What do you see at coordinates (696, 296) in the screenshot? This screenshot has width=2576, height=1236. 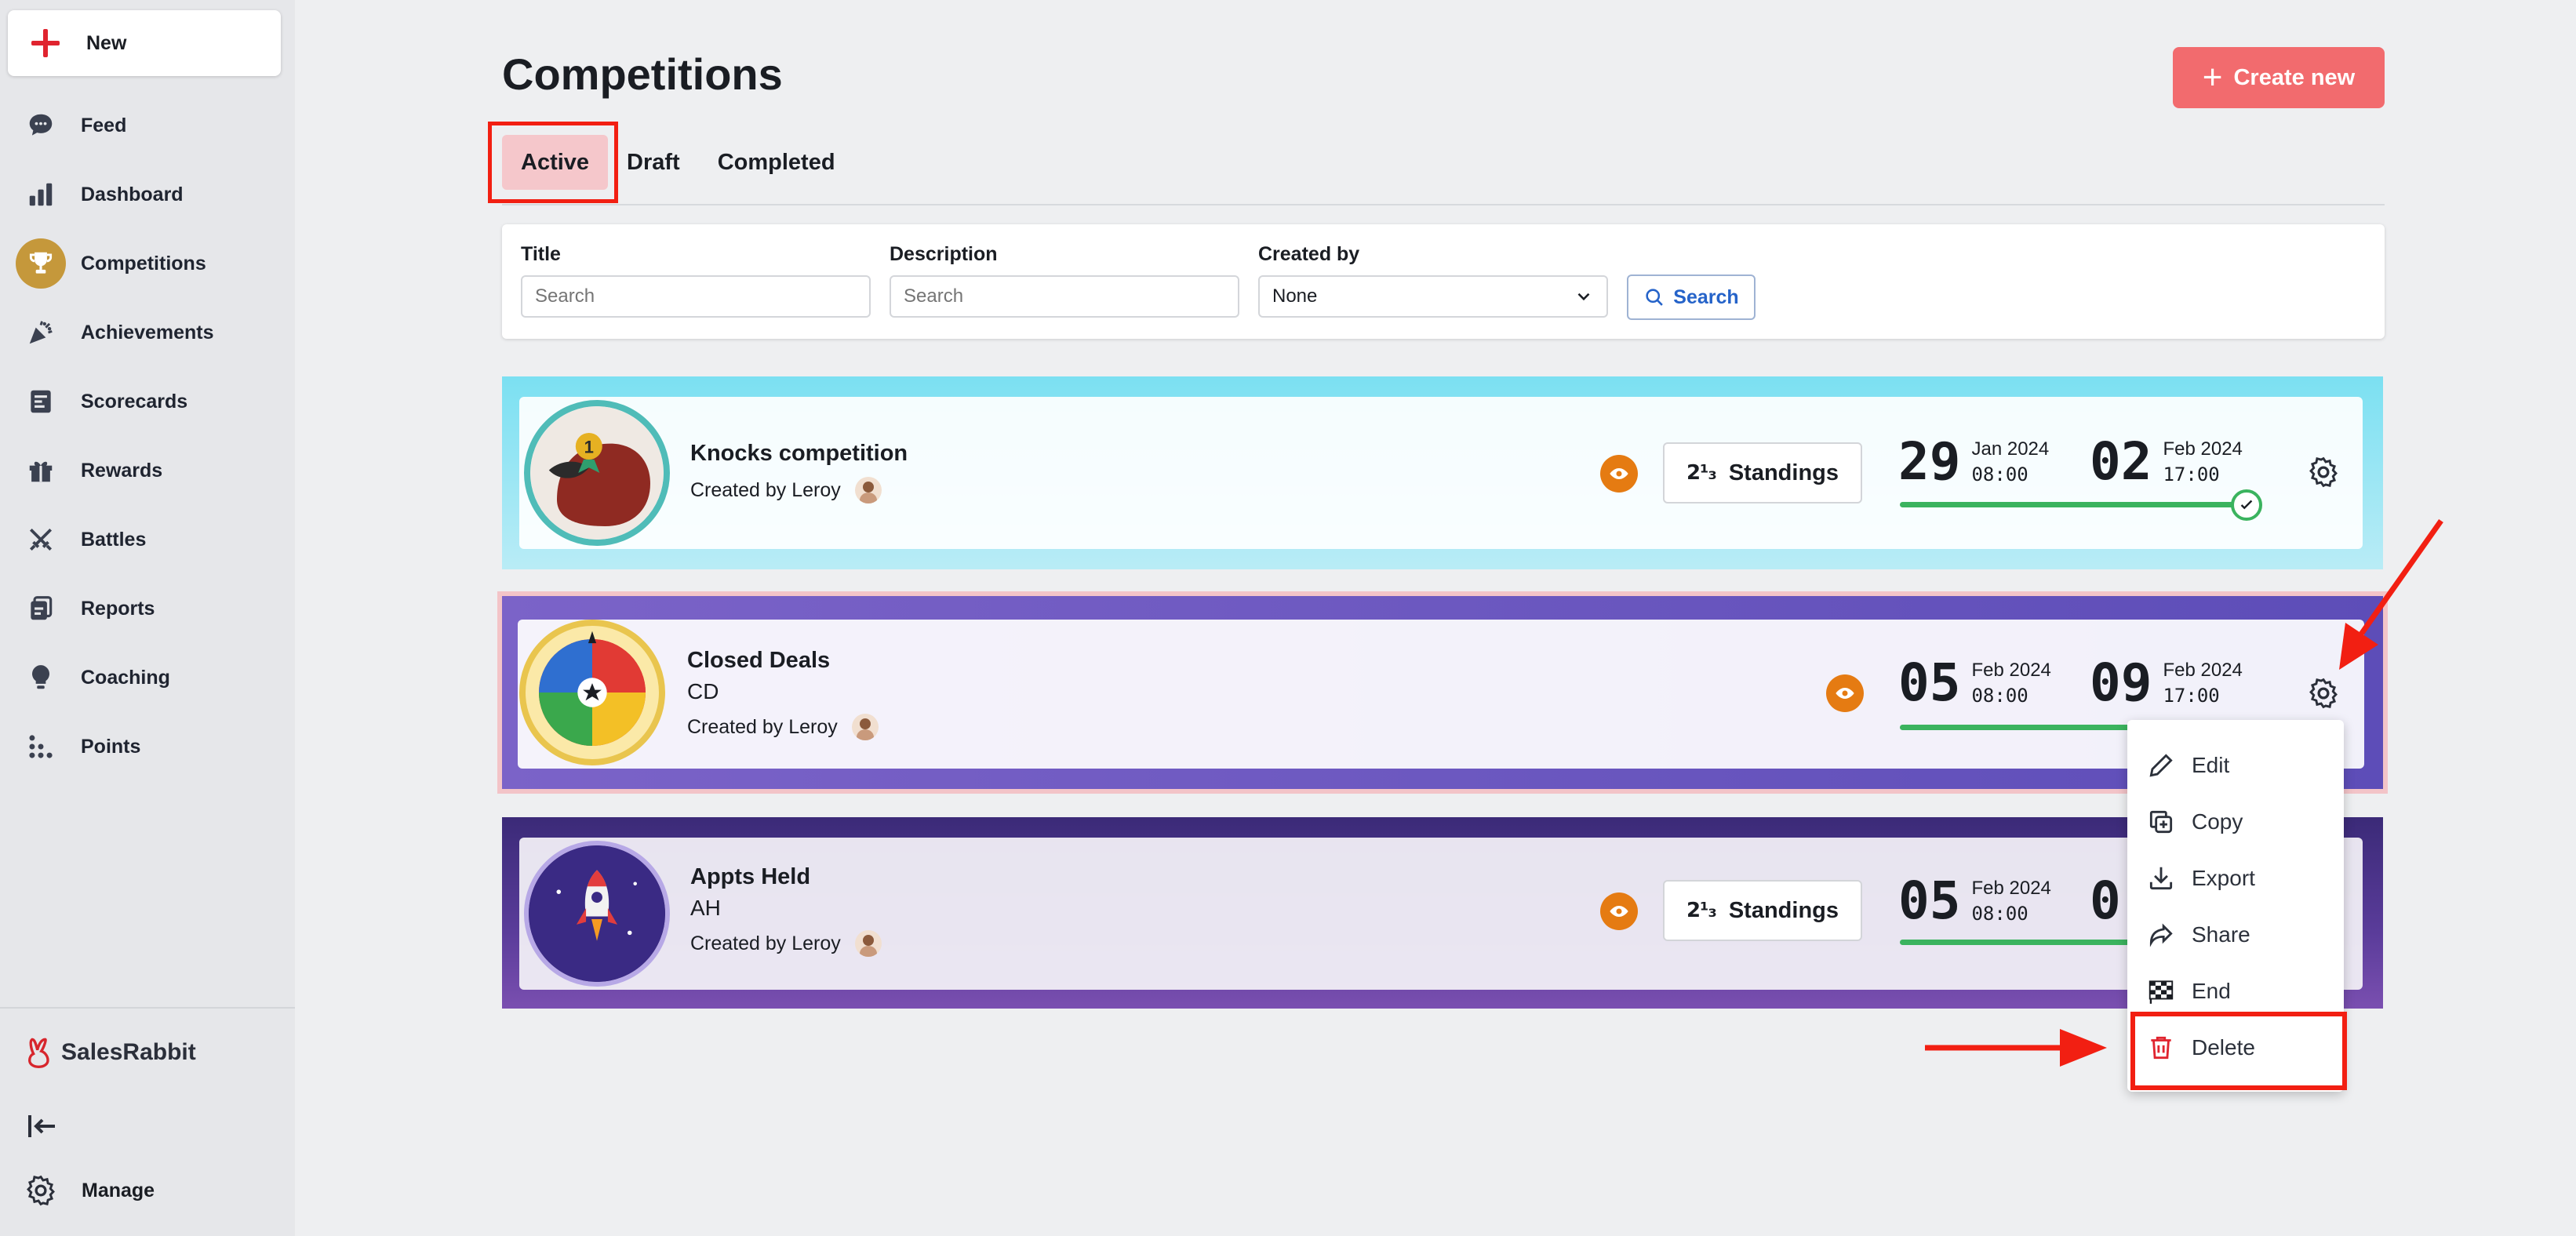 I see `title-search-input` at bounding box center [696, 296].